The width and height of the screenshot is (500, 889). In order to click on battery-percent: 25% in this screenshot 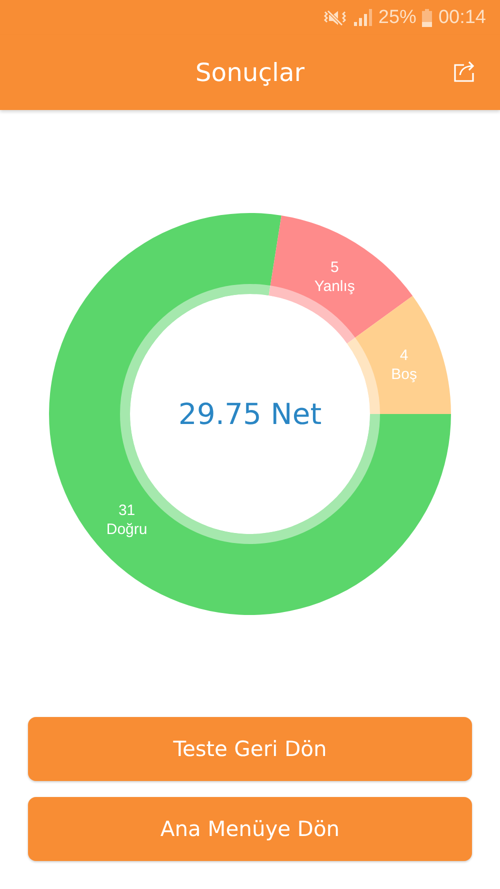, I will do `click(397, 17)`.